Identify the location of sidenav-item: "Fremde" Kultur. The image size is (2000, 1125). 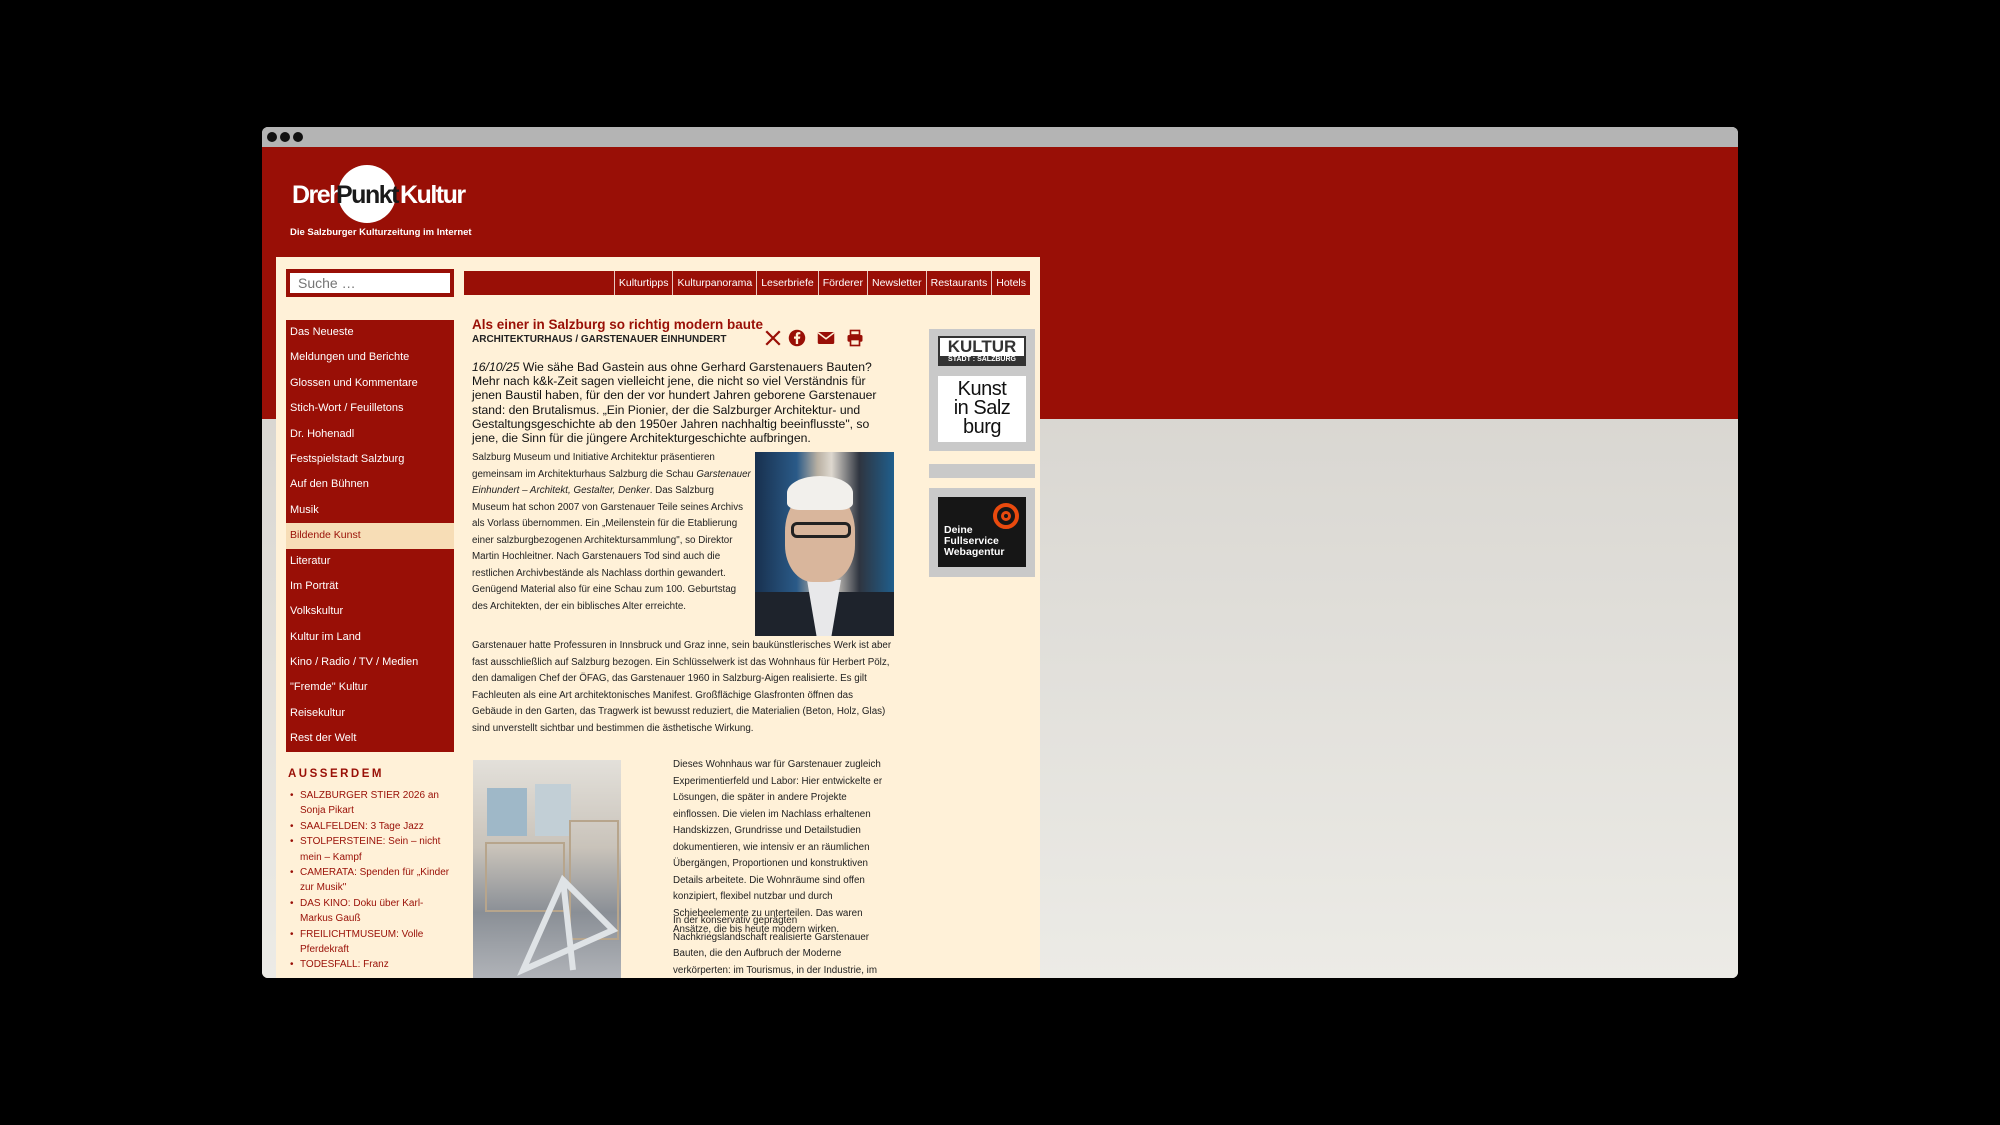
(370, 688).